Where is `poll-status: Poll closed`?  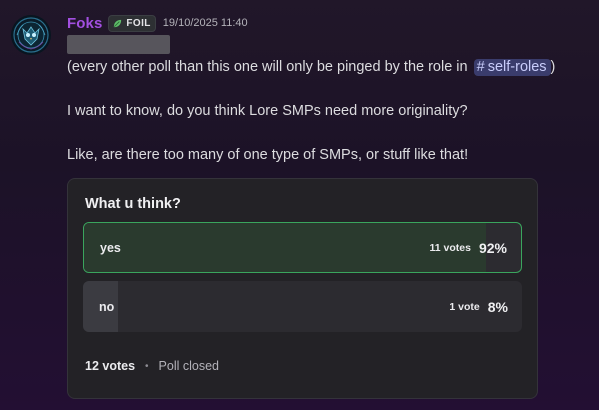
poll-status: Poll closed is located at coordinates (188, 366).